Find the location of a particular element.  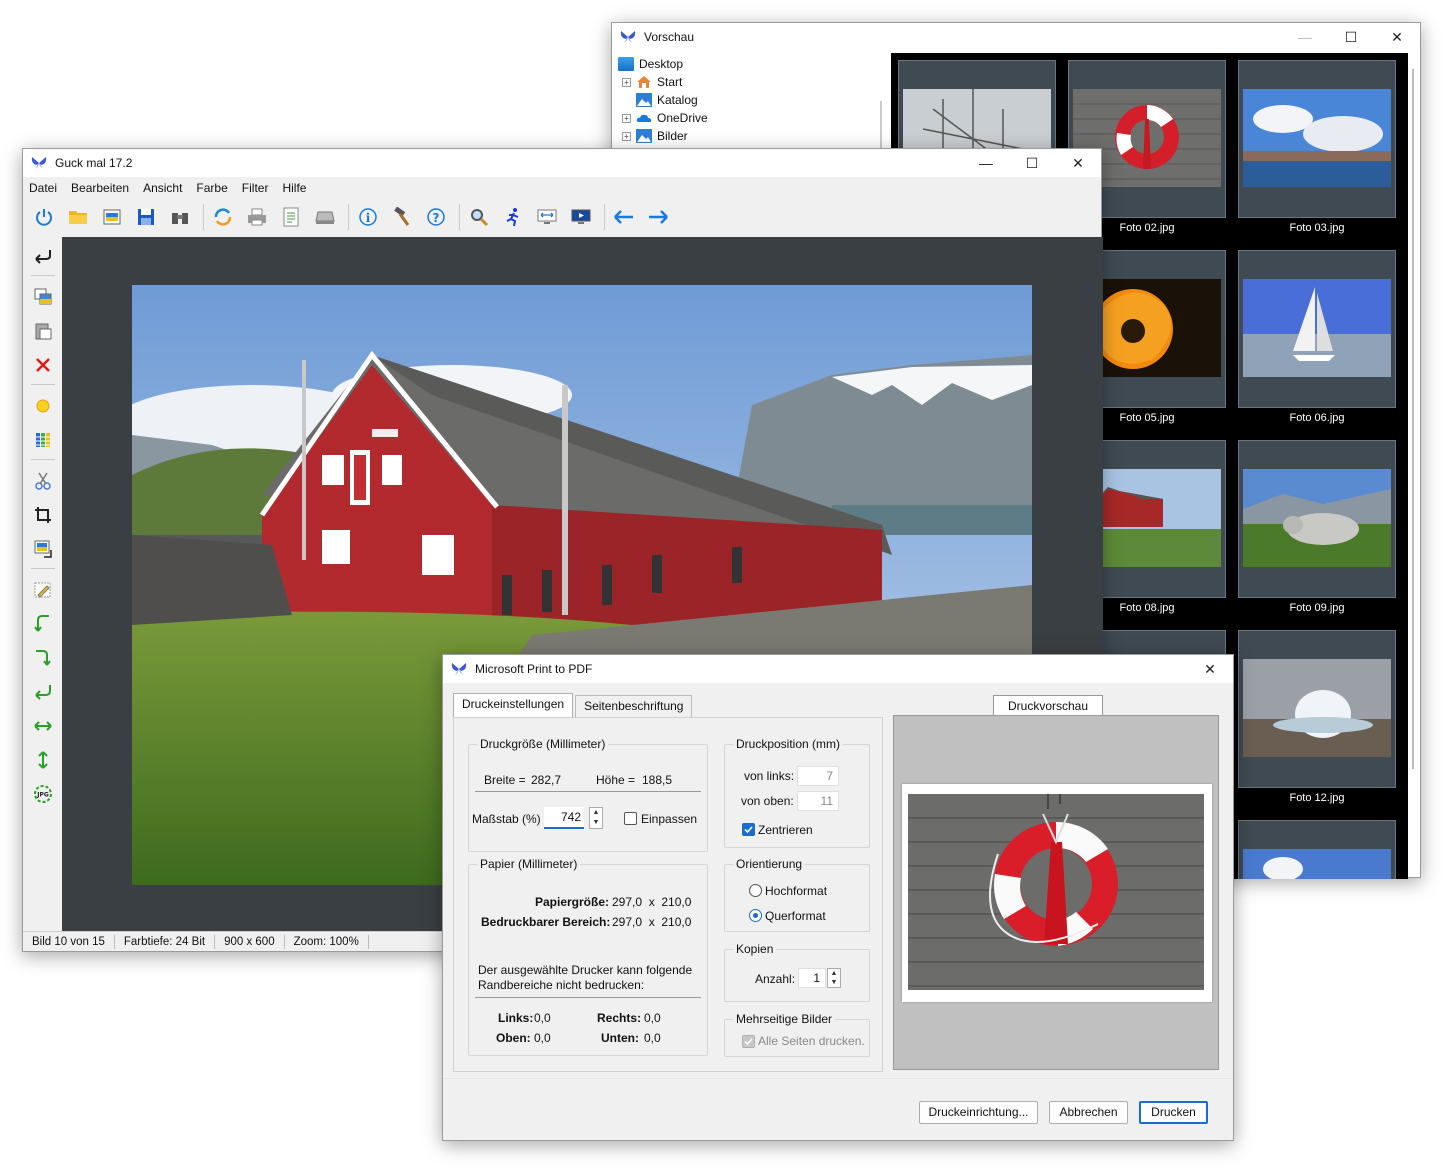

edit-button is located at coordinates (43, 590).